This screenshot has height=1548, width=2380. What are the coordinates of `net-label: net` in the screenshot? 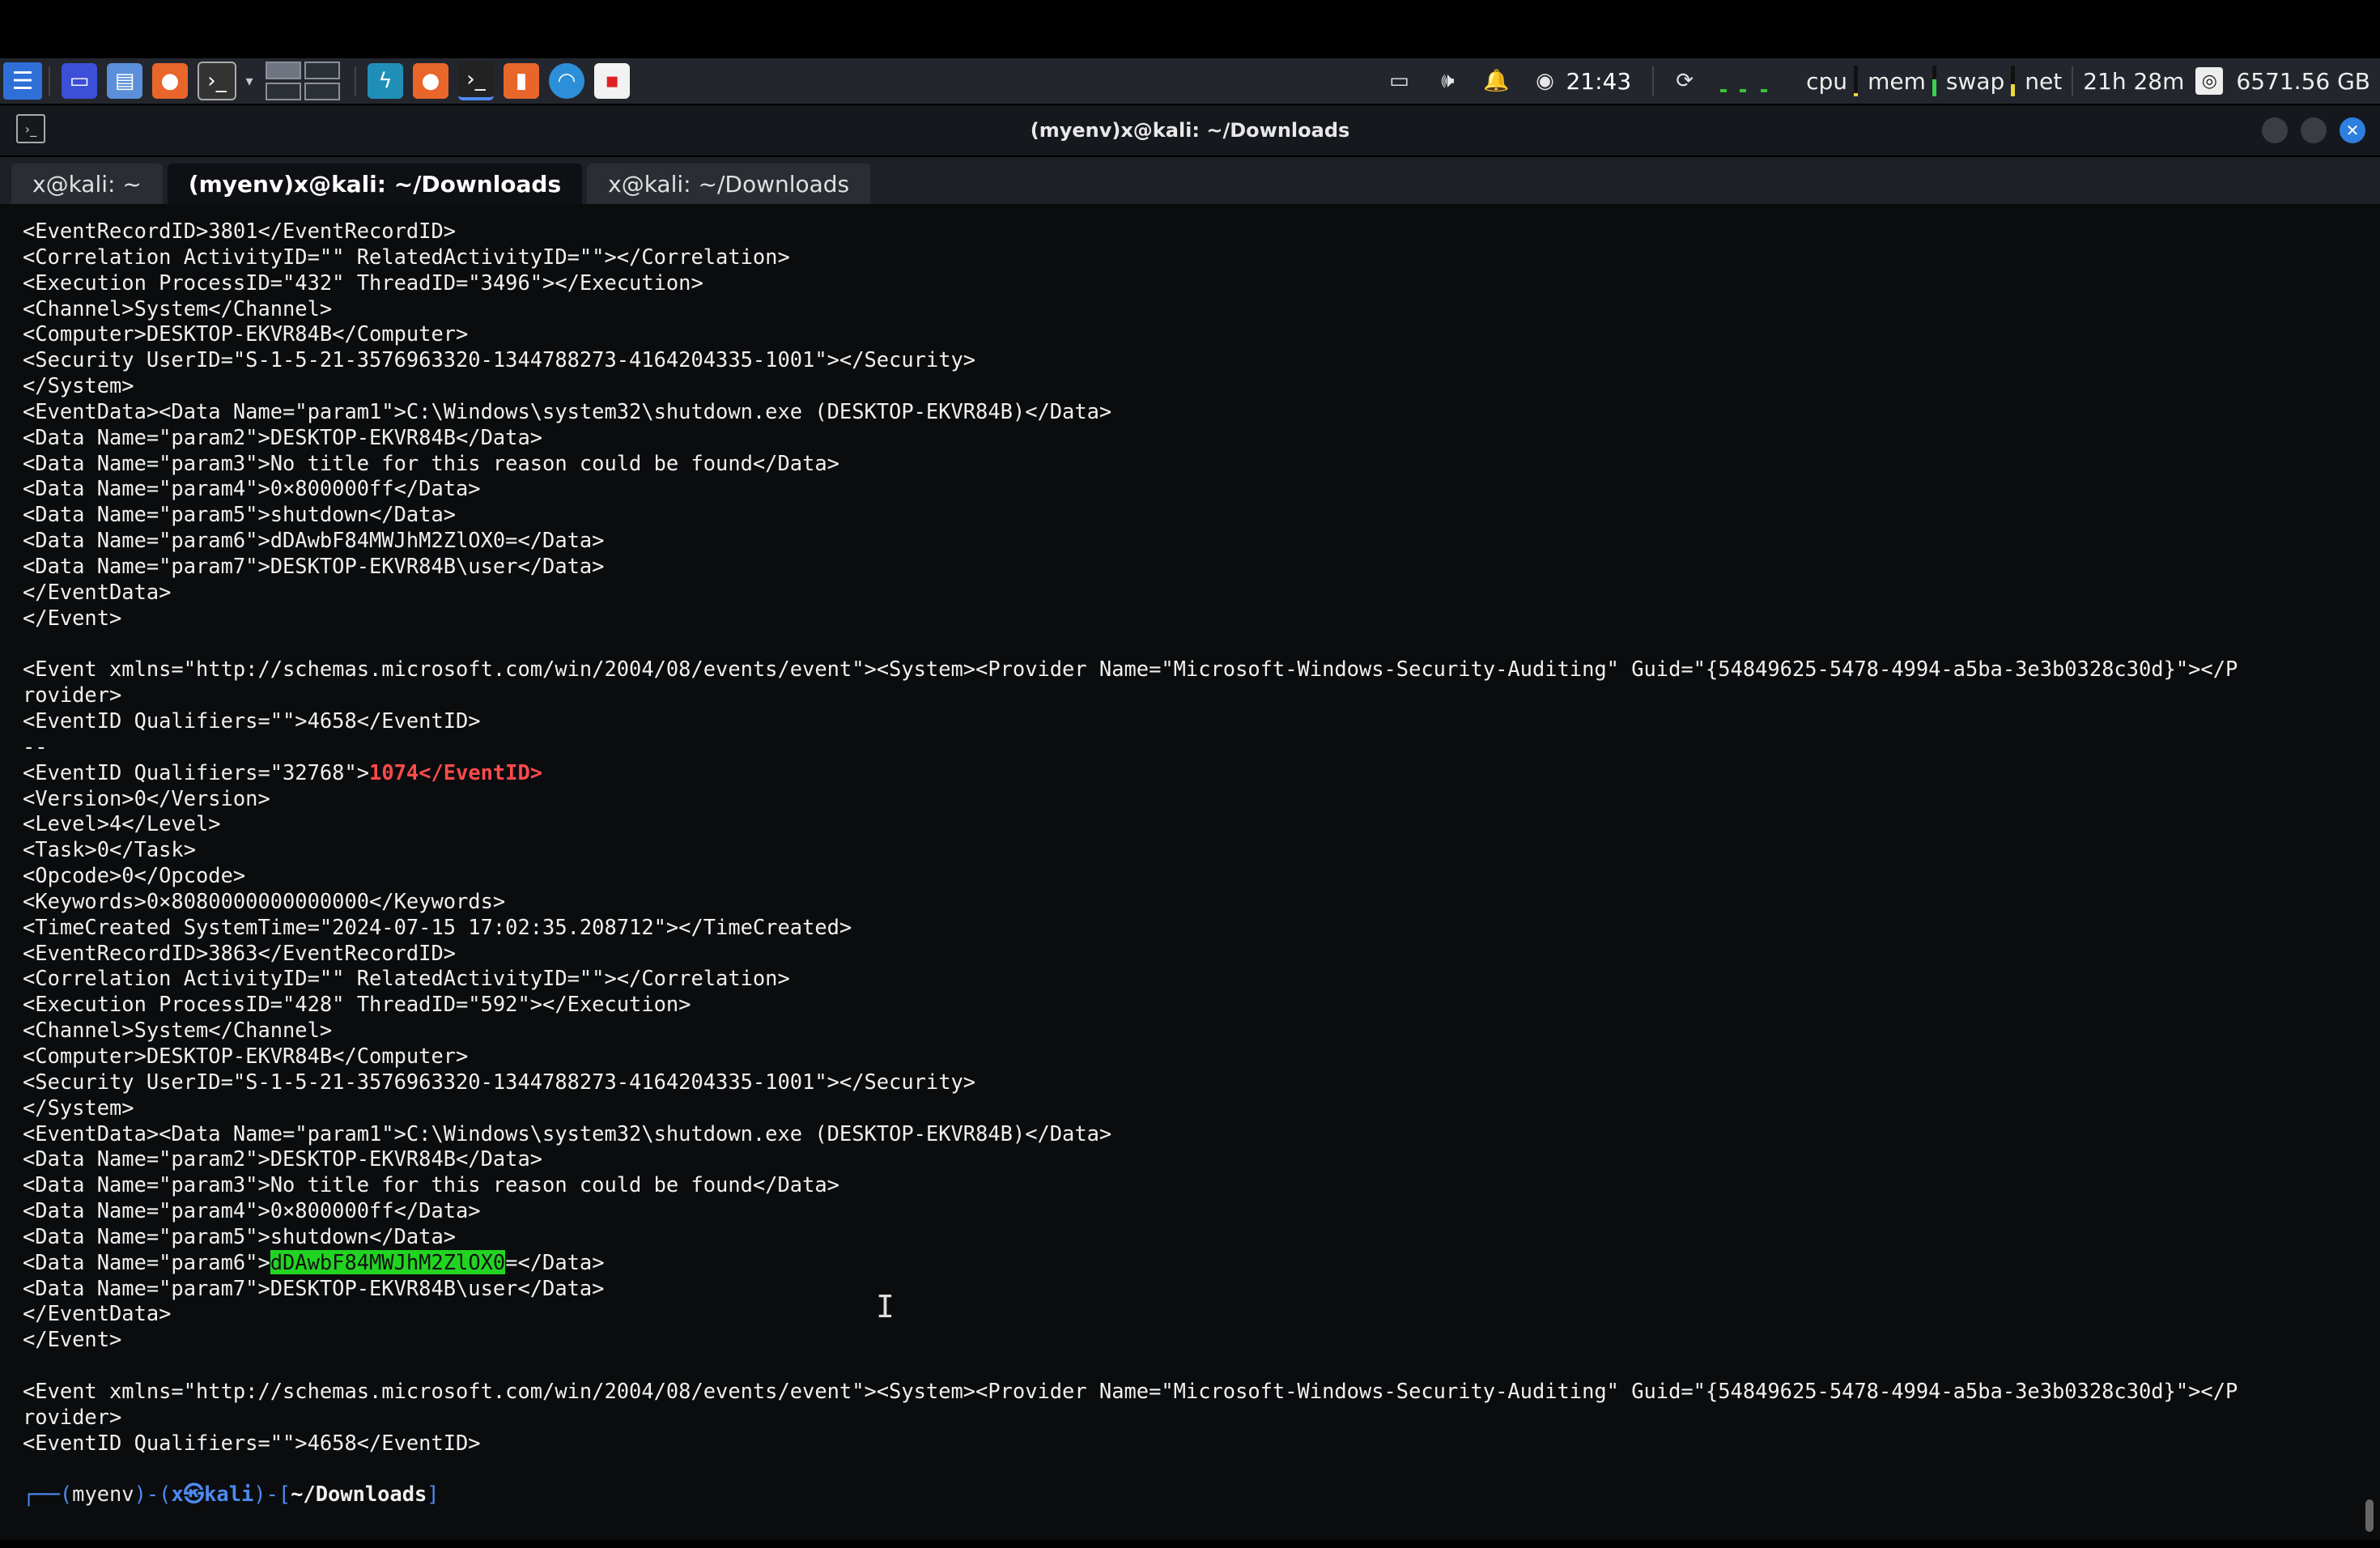 It's located at (2044, 81).